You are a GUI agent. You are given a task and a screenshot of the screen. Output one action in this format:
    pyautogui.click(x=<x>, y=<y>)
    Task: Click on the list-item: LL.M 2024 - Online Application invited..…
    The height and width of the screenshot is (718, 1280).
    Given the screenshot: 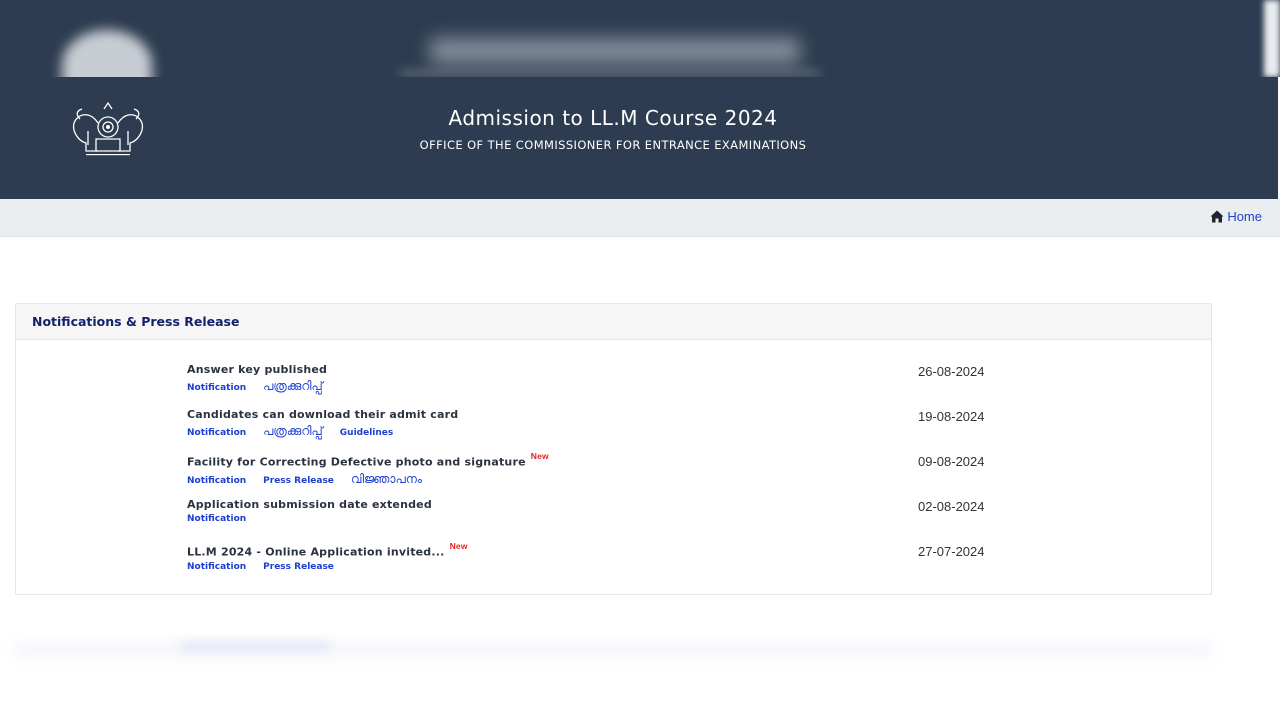 What is the action you would take?
    pyautogui.click(x=617, y=564)
    